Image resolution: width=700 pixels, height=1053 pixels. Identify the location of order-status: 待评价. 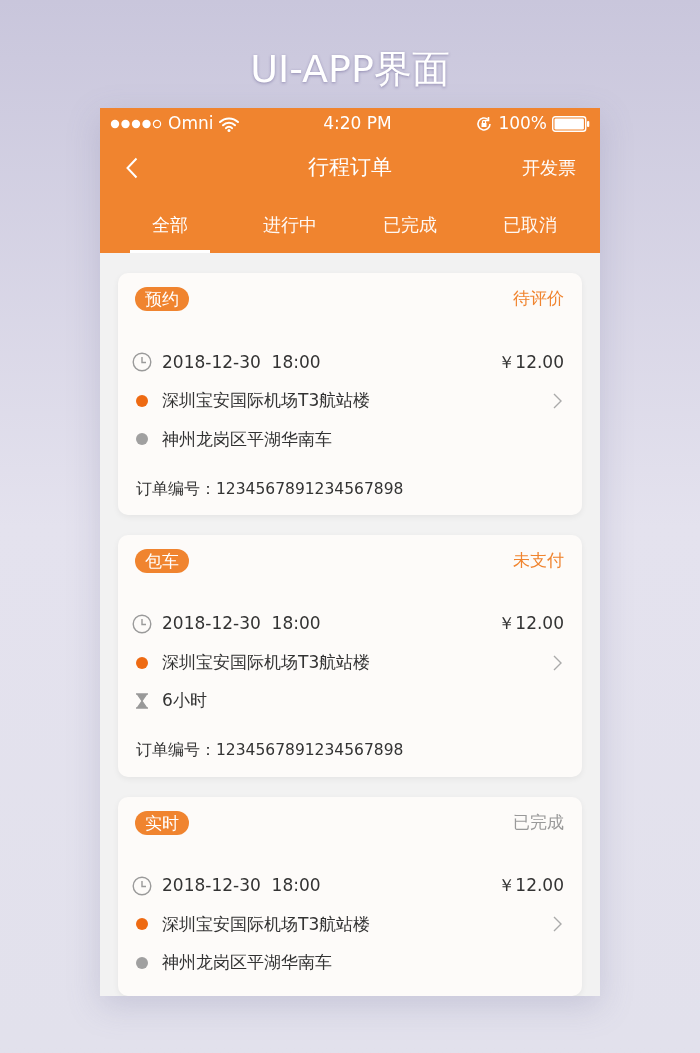
(538, 299).